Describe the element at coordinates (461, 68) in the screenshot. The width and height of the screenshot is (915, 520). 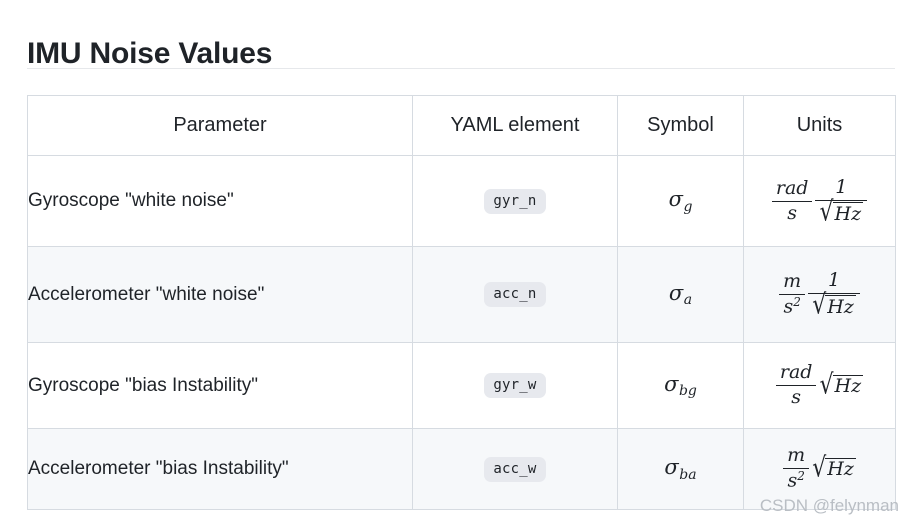
I see `title-divider` at that location.